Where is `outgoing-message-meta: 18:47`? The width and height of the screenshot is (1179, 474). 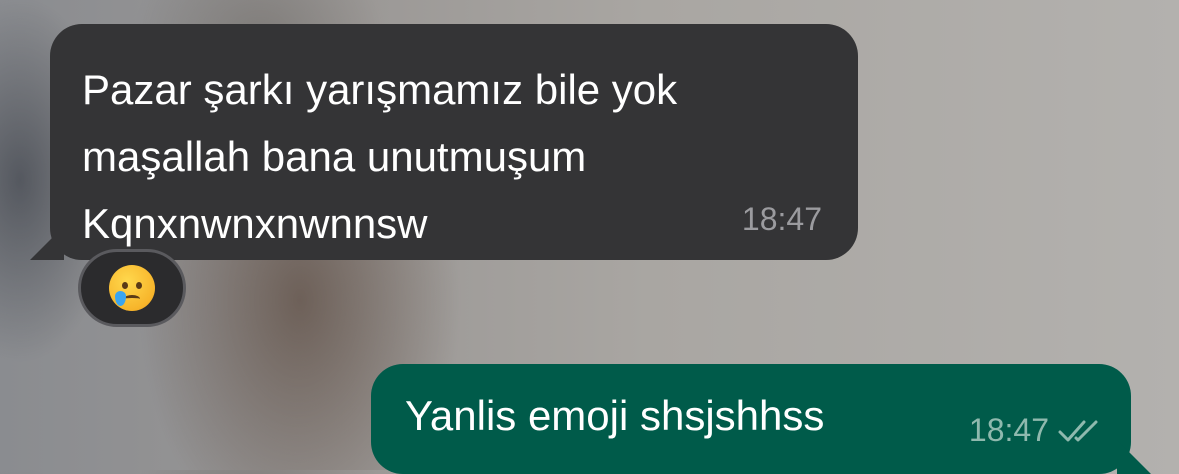 outgoing-message-meta: 18:47 is located at coordinates (1035, 430).